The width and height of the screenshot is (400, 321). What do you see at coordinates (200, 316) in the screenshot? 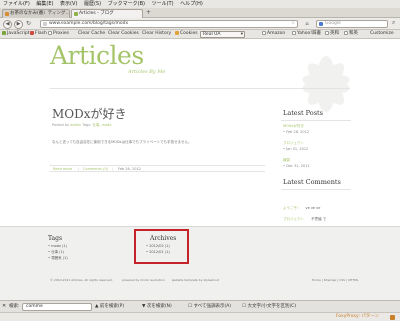
I see `status-bar: FoxyProxy: パターン` at bounding box center [200, 316].